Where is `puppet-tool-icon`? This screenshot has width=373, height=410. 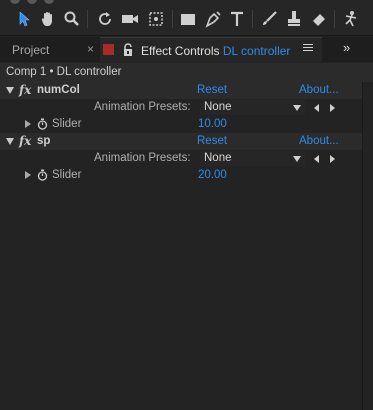 puppet-tool-icon is located at coordinates (350, 19).